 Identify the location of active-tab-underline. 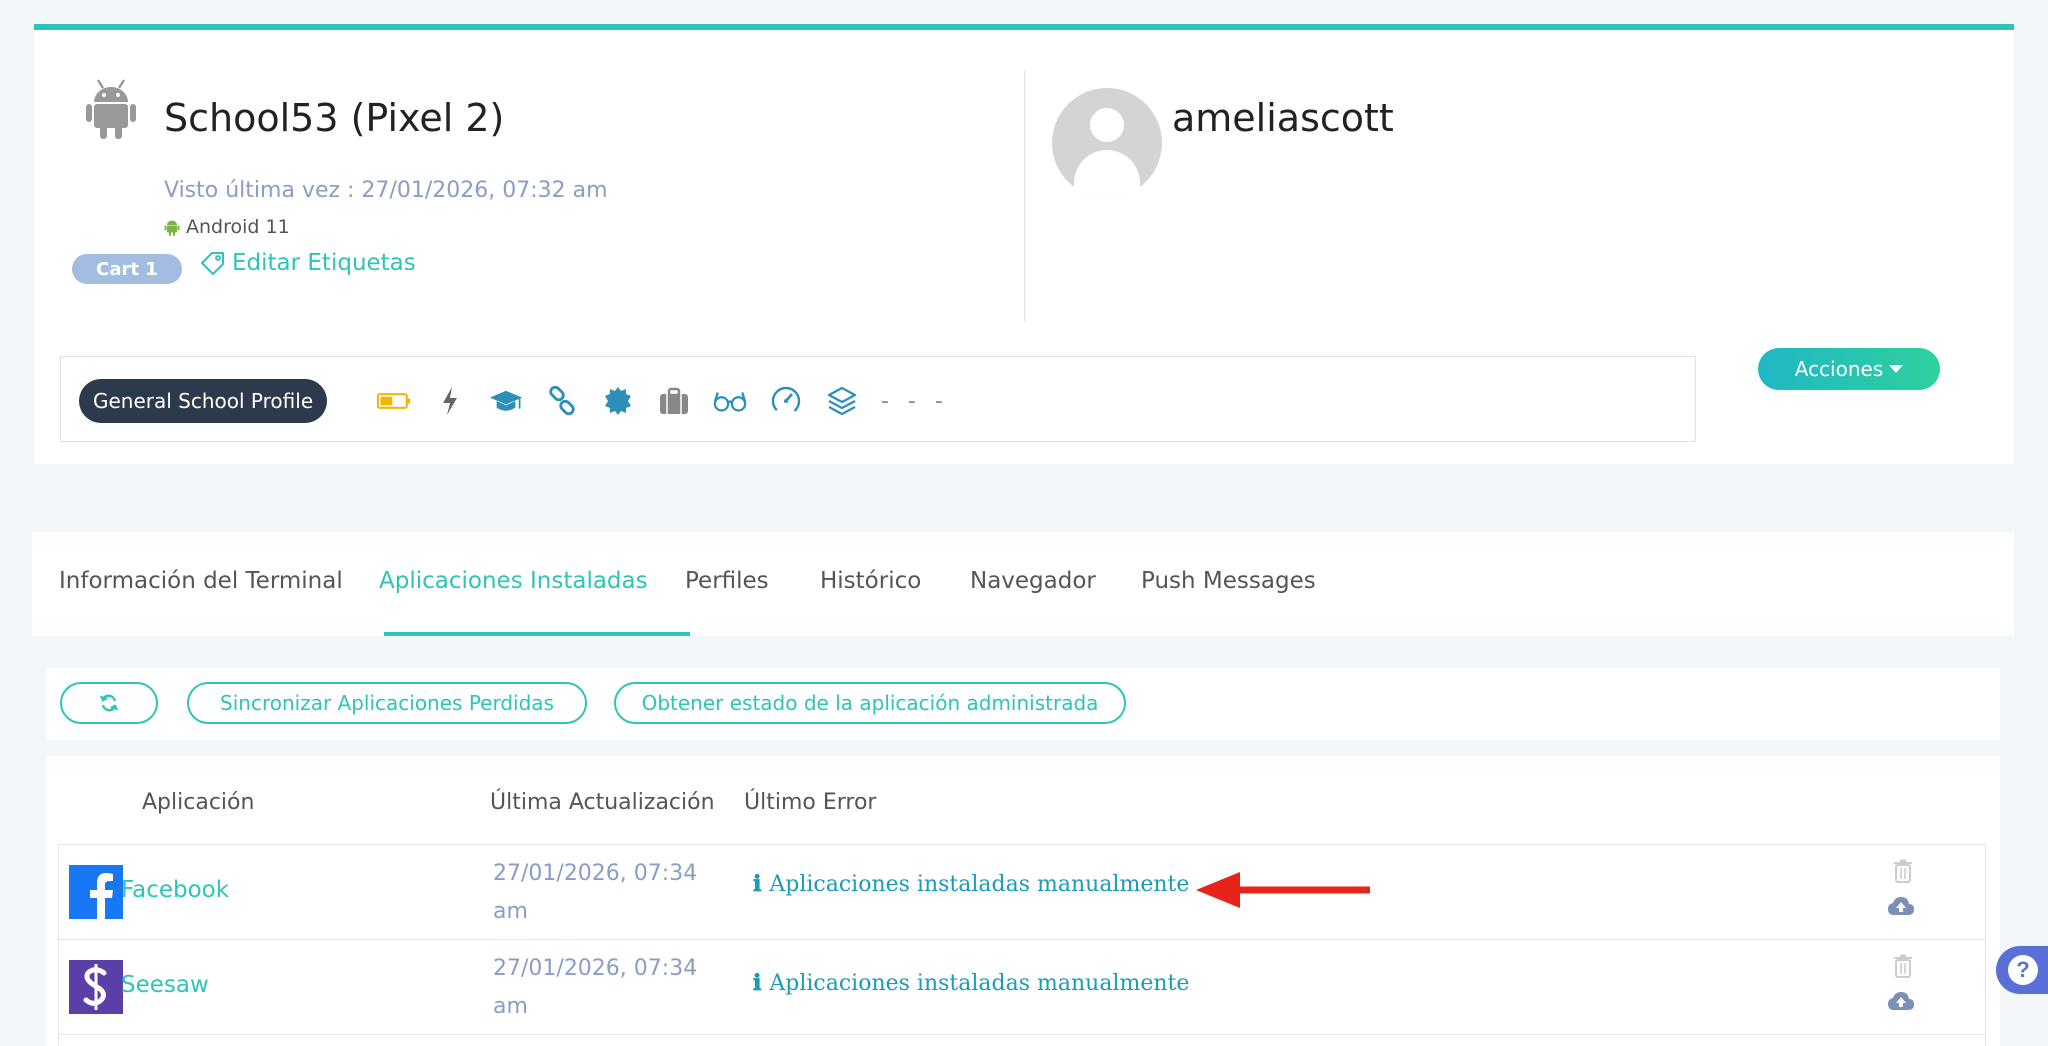
(537, 634).